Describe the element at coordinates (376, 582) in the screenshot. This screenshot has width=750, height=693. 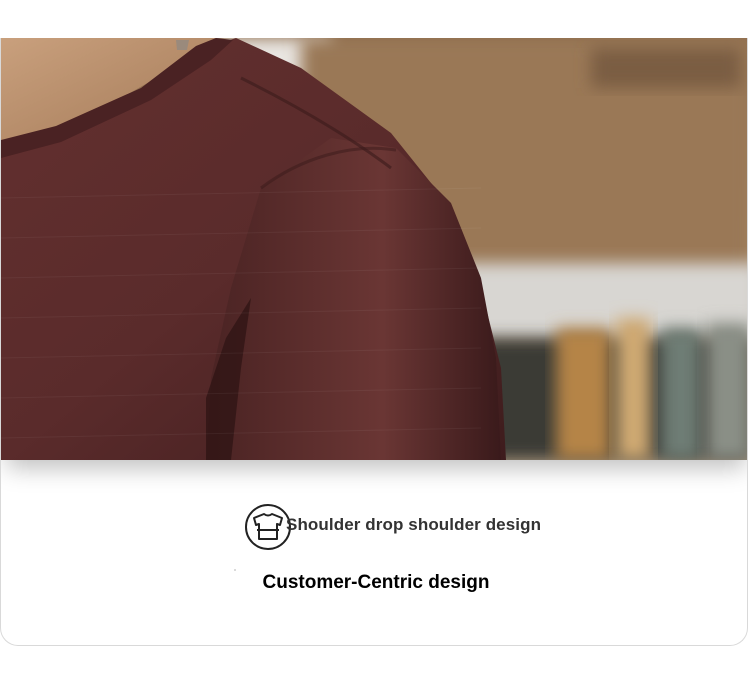
I see `tagline: Customer-Centric design` at that location.